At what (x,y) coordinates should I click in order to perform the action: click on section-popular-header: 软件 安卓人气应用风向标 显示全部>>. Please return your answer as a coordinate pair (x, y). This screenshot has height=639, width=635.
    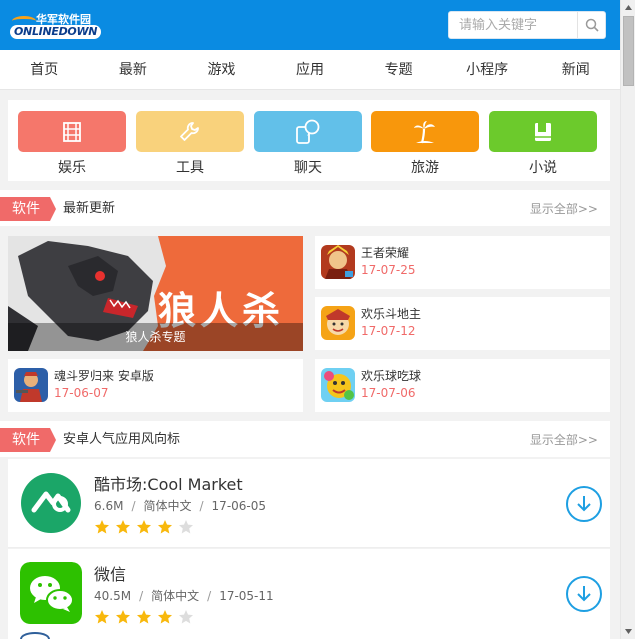
    Looking at the image, I should click on (305, 439).